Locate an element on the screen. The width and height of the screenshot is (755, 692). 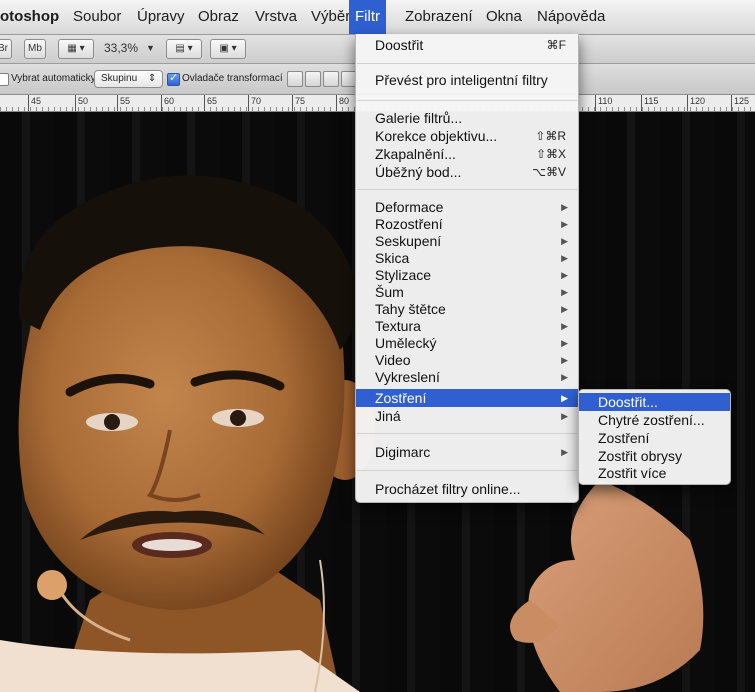
menu-item-brush-strokes: Tahy štětce ▶ is located at coordinates (467, 309).